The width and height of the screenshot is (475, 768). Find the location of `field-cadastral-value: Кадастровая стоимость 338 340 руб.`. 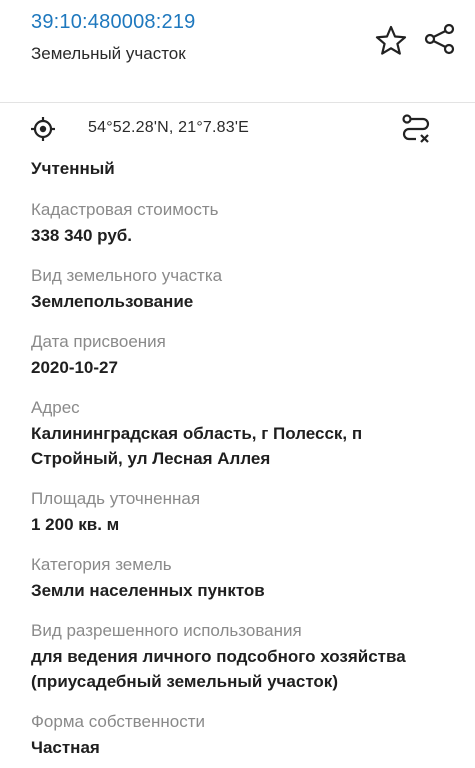

field-cadastral-value: Кадастровая стоимость 338 340 руб. is located at coordinates (241, 223).